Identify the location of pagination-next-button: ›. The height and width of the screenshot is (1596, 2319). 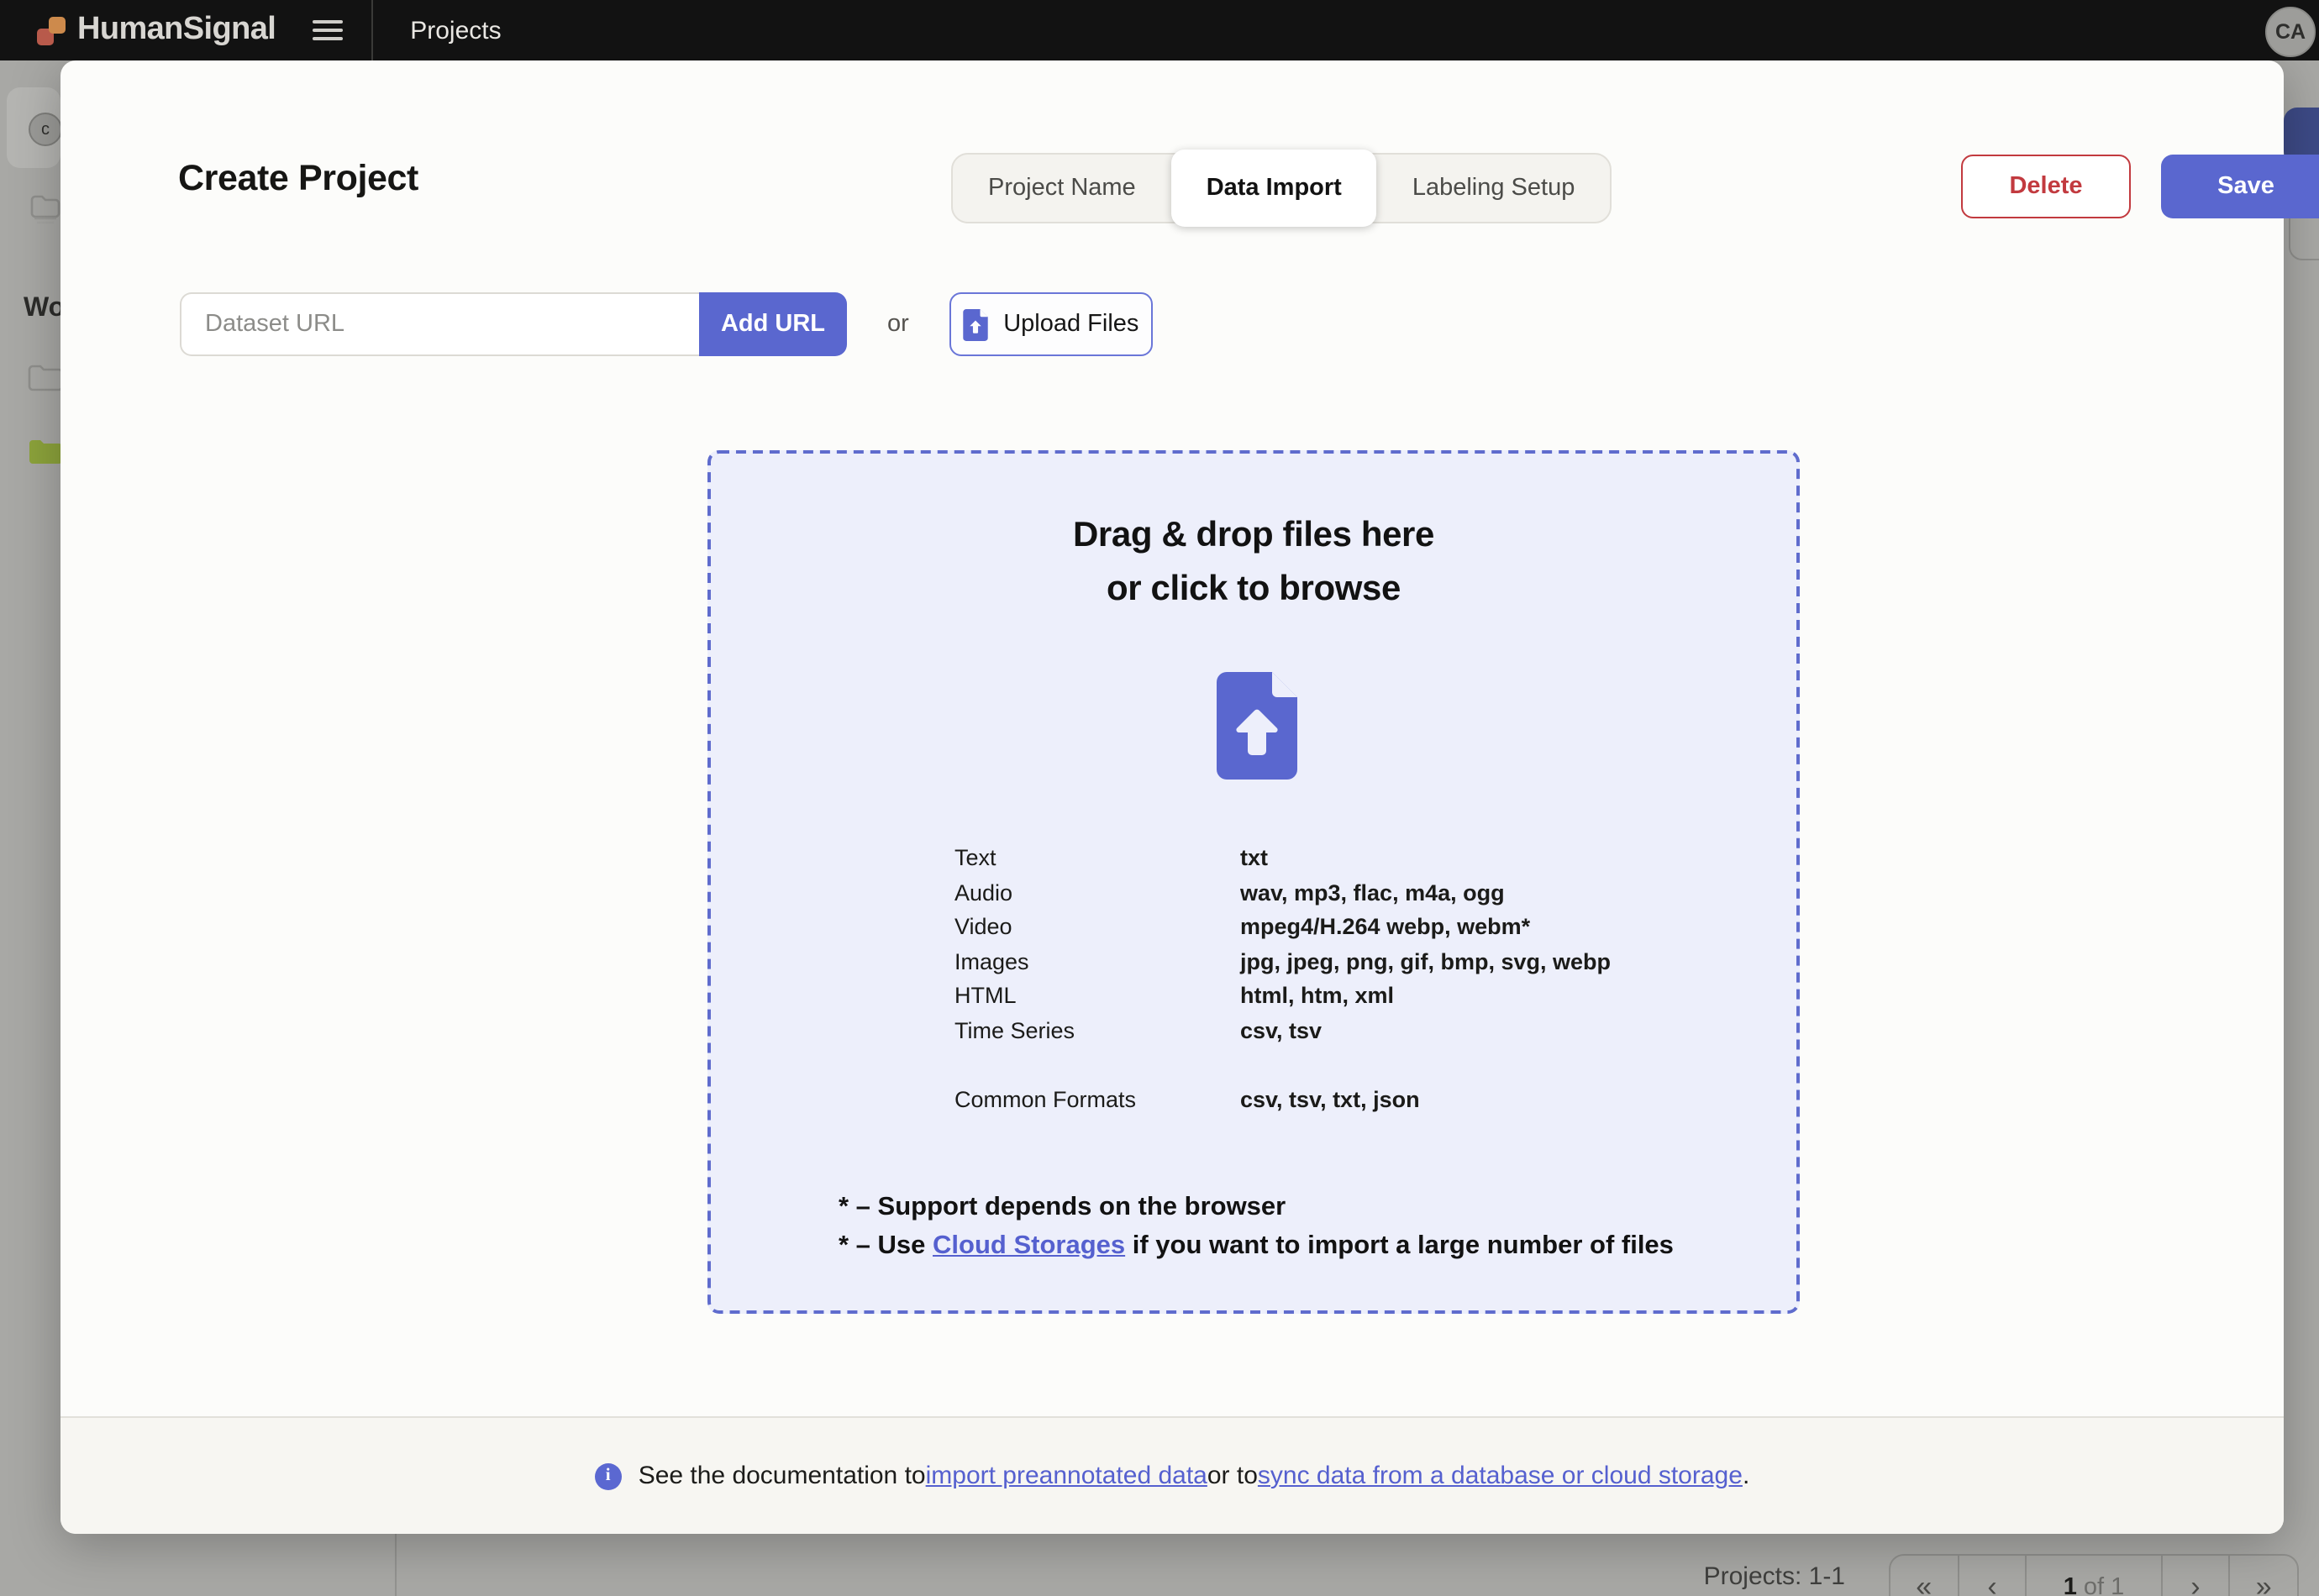
(2195, 1583).